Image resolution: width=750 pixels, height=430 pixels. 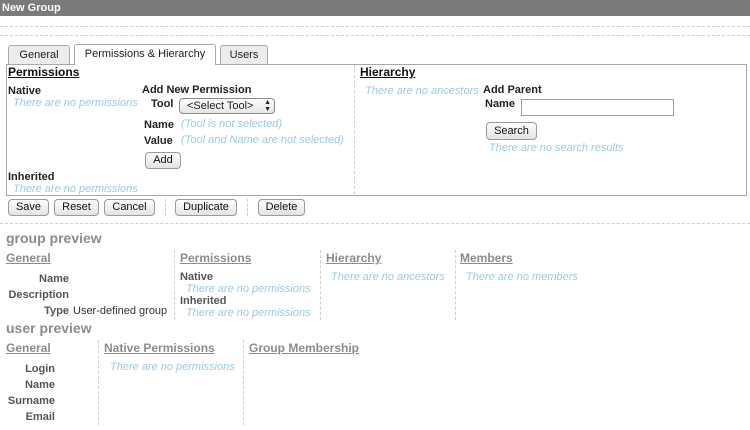 What do you see at coordinates (281, 207) in the screenshot?
I see `delete-button: Delete` at bounding box center [281, 207].